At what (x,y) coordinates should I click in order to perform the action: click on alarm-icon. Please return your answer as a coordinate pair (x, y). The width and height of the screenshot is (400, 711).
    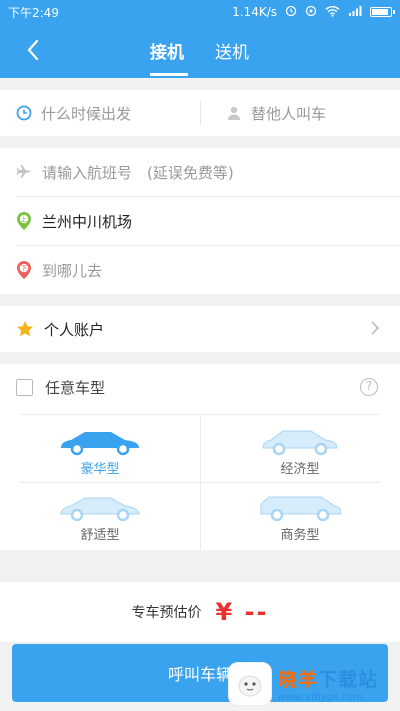
    Looking at the image, I should click on (291, 12).